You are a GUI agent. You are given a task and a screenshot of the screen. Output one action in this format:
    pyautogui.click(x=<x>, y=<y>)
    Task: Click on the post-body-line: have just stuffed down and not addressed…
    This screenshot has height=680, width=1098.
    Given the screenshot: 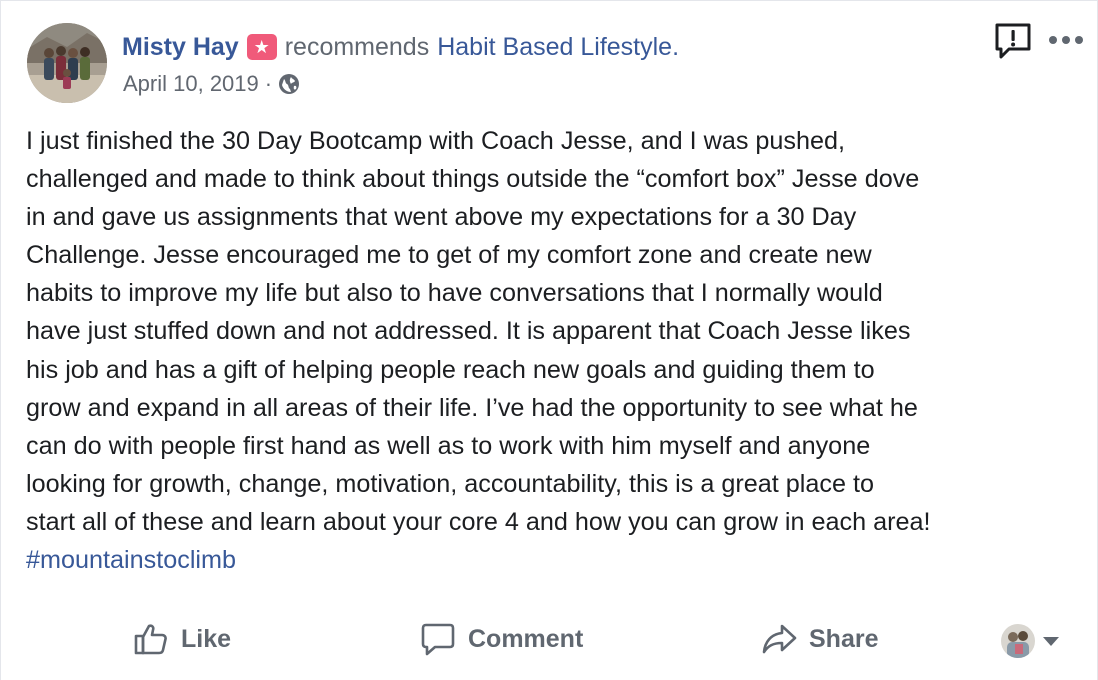 What is the action you would take?
    pyautogui.click(x=468, y=331)
    